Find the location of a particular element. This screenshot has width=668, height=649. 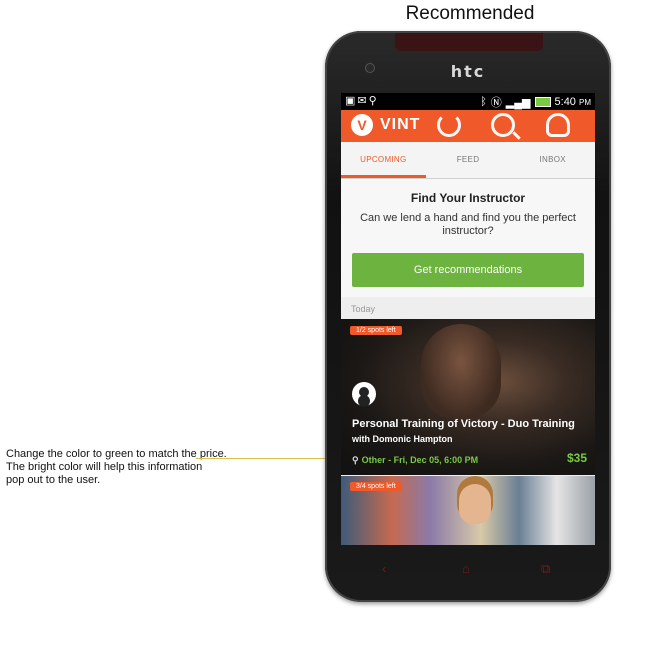

event-card: 3/4 spots left is located at coordinates (468, 510).